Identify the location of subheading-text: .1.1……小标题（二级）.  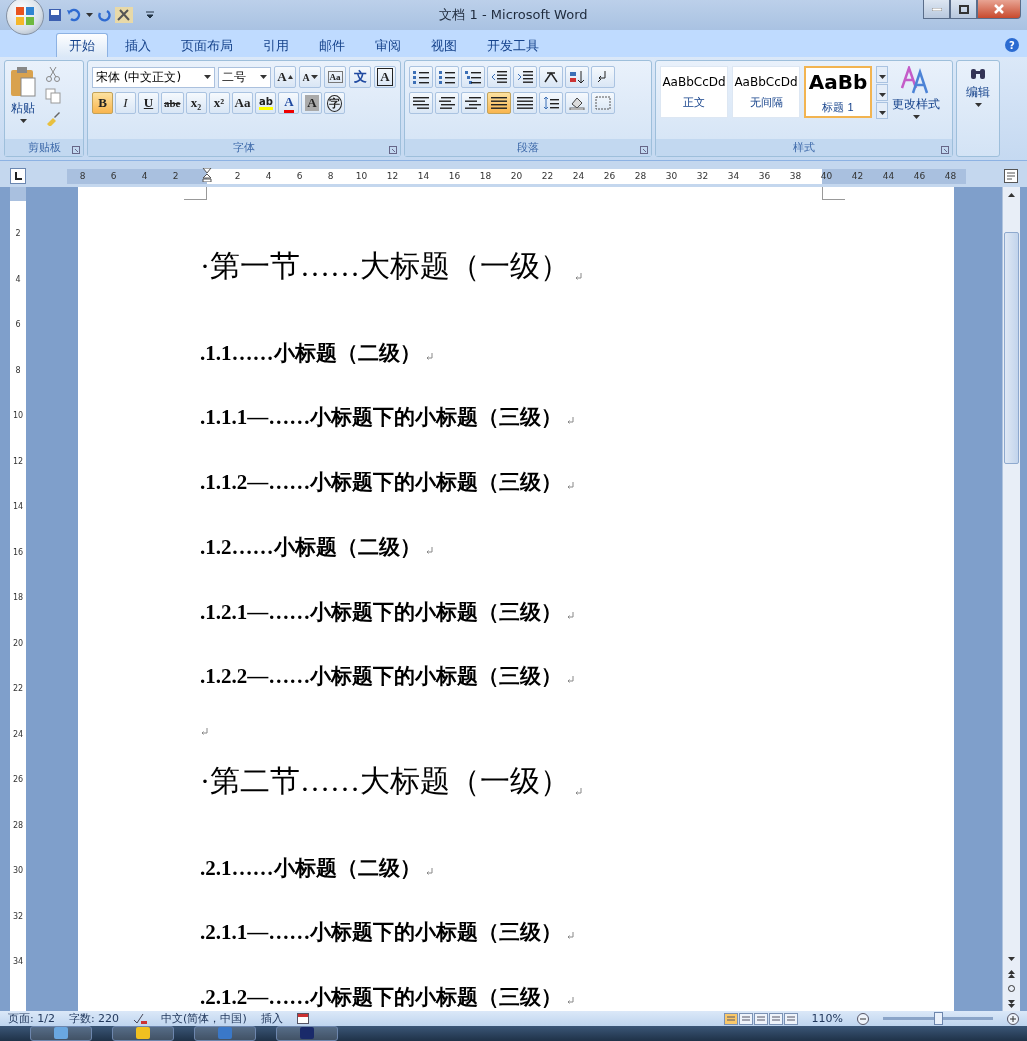
(310, 353).